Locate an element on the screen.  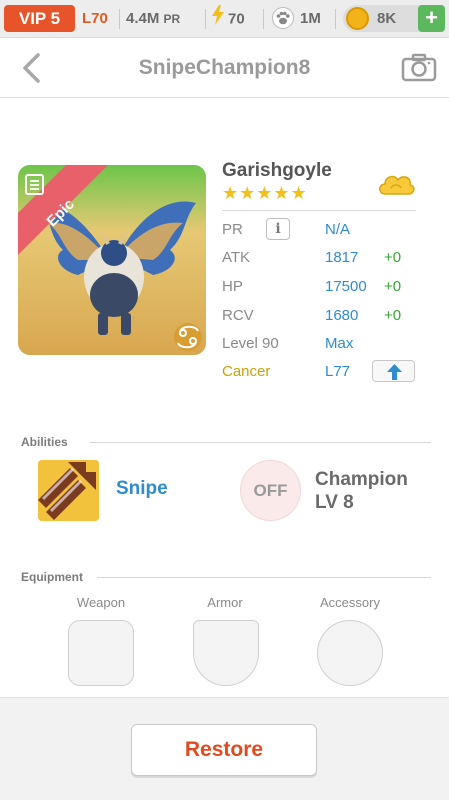
footer-bar: Restore is located at coordinates (224, 748).